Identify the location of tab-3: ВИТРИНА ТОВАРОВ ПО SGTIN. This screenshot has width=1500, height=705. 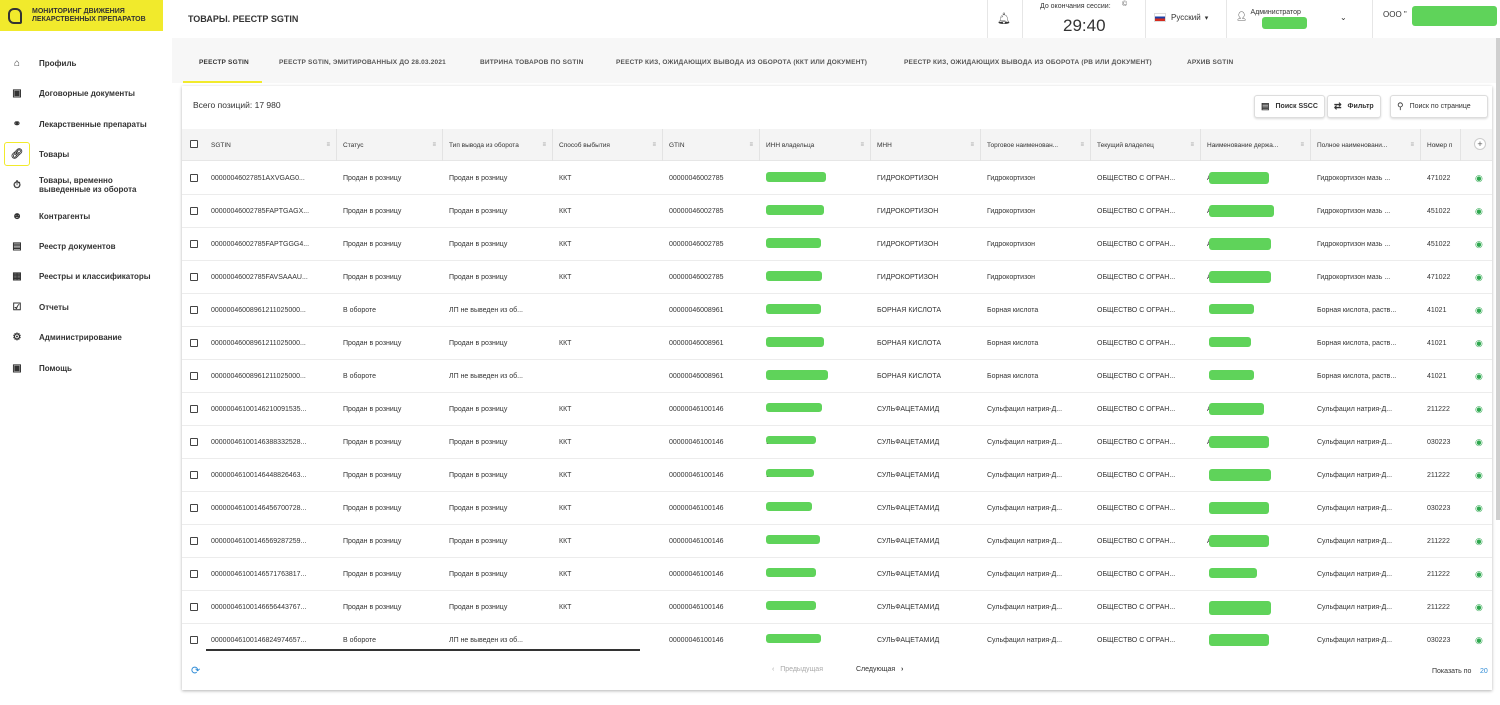
(531, 62).